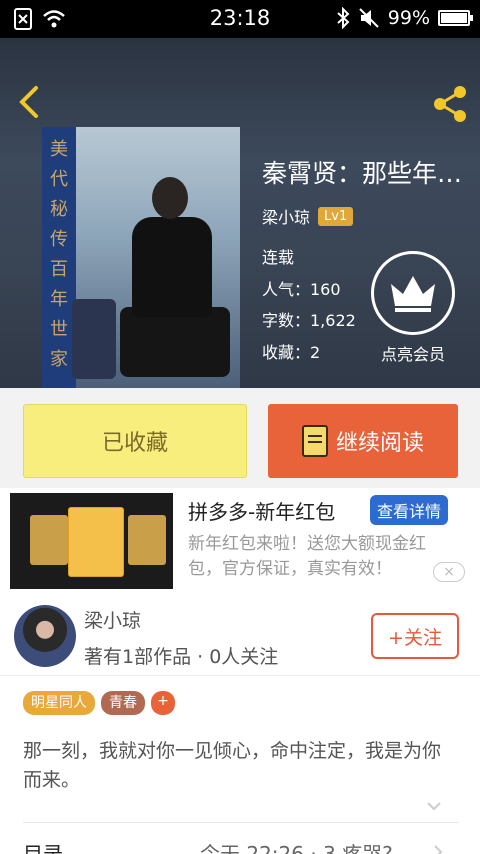 The image size is (480, 854). What do you see at coordinates (301, 289) in the screenshot?
I see `book-popularity: 人气：160` at bounding box center [301, 289].